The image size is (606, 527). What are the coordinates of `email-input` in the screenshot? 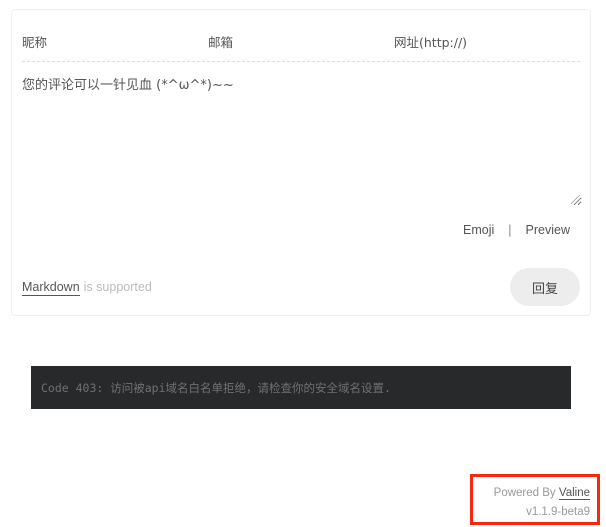 It's located at (301, 42).